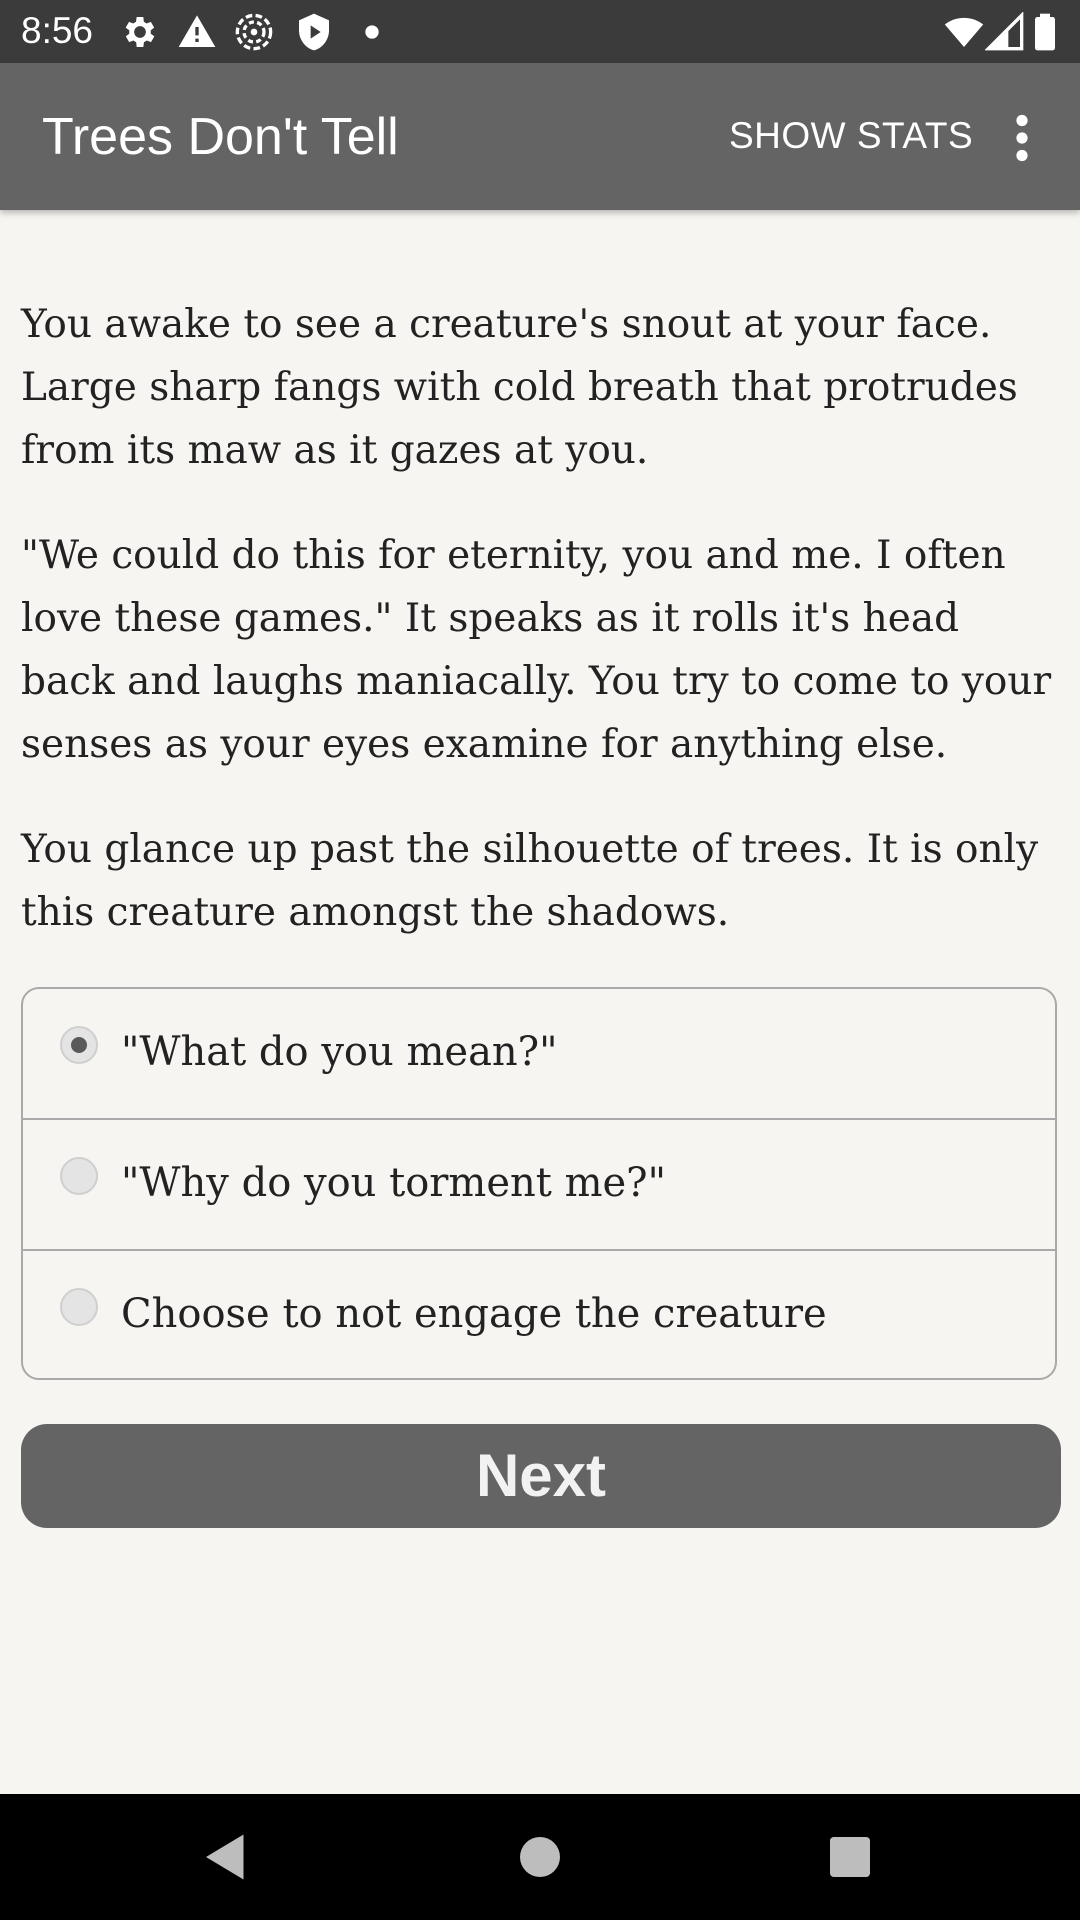 The image size is (1080, 1920). I want to click on battery-icon, so click(1045, 32).